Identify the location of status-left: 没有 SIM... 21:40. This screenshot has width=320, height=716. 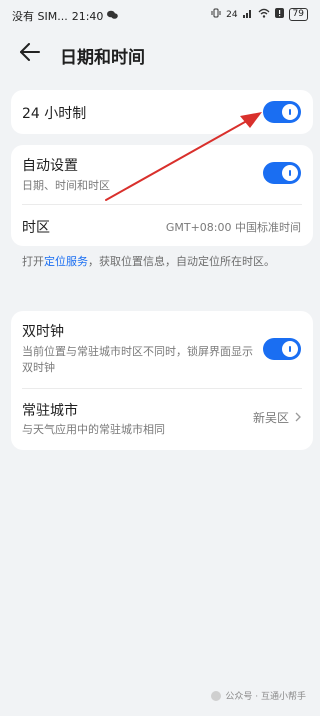
(65, 16).